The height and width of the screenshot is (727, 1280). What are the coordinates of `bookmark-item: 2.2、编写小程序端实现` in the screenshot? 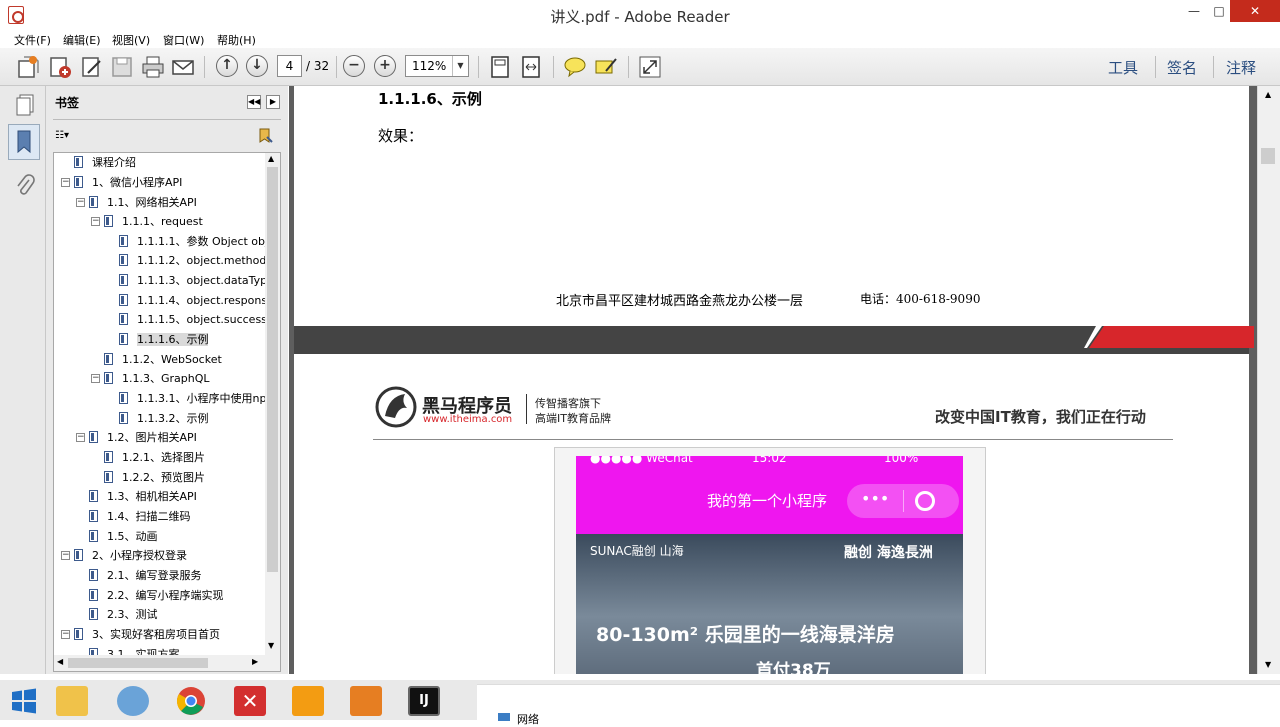 It's located at (156, 595).